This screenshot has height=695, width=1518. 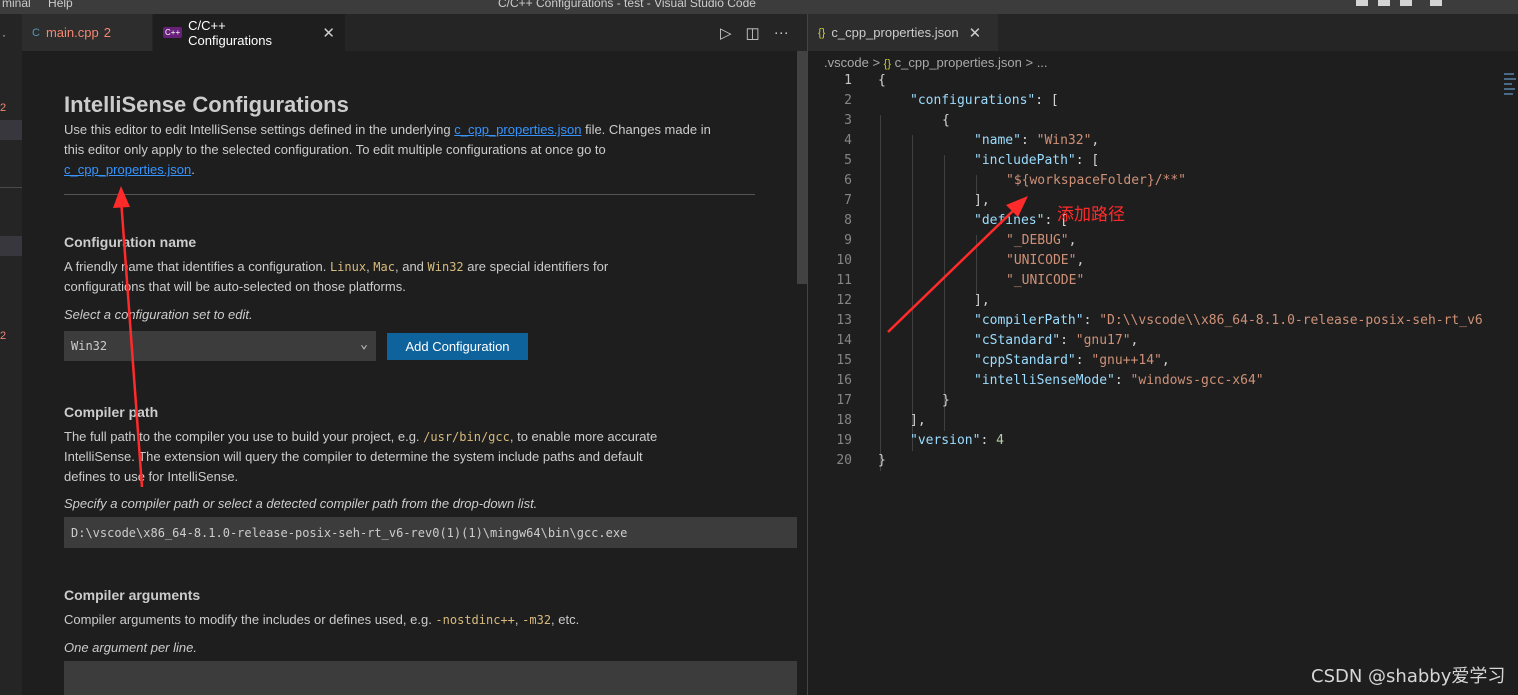 What do you see at coordinates (844, 440) in the screenshot?
I see `line-number: 19` at bounding box center [844, 440].